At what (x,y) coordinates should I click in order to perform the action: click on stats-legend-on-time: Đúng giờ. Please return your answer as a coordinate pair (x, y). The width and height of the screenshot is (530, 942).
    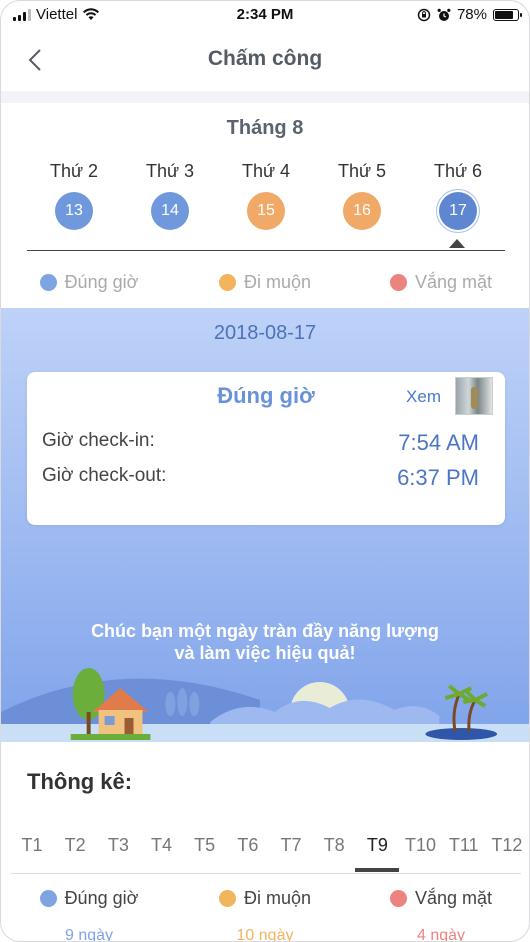
    Looking at the image, I should click on (101, 898).